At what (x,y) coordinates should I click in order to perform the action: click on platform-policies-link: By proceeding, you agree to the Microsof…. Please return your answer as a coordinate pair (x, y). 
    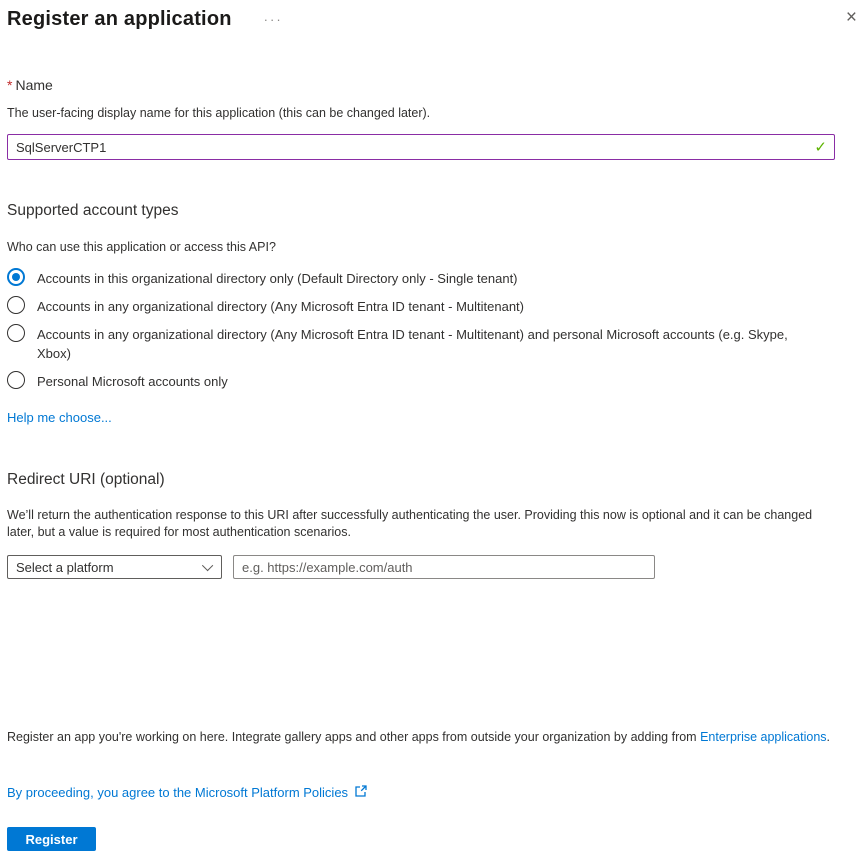
    Looking at the image, I should click on (177, 792).